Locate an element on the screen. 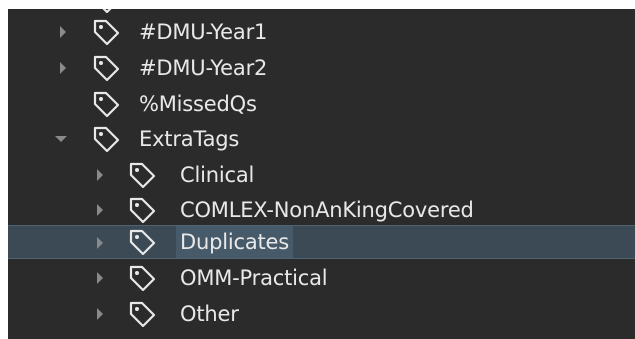 The height and width of the screenshot is (339, 635). tree-row-other: Other is located at coordinates (321, 314).